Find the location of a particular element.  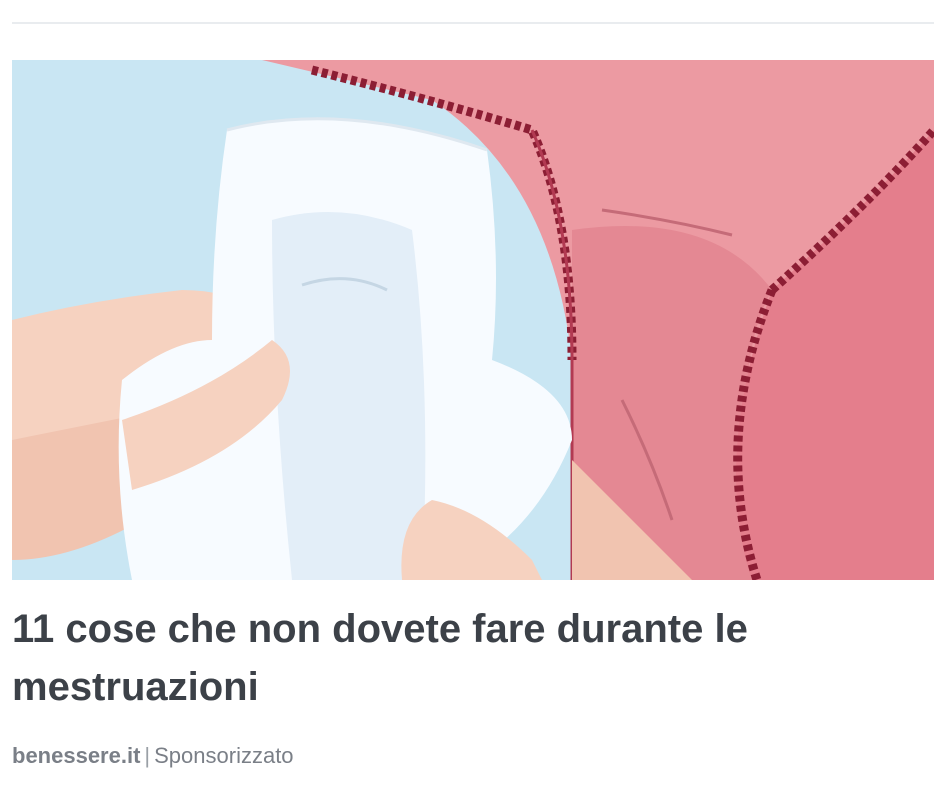

top-divider is located at coordinates (473, 23).